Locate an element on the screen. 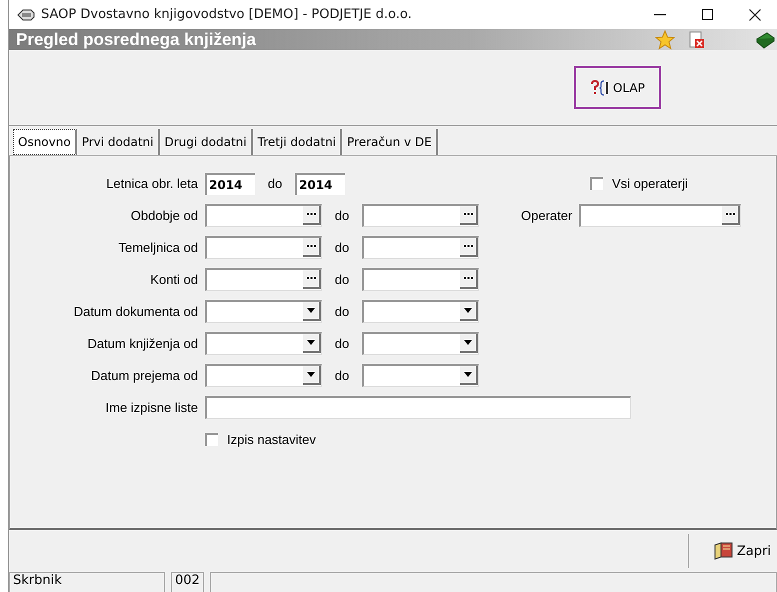 The height and width of the screenshot is (592, 777). window-title: SAOP Dvostavno knjigovodstvo [DEMO] - PODJETJE d.o.o. is located at coordinates (226, 14).